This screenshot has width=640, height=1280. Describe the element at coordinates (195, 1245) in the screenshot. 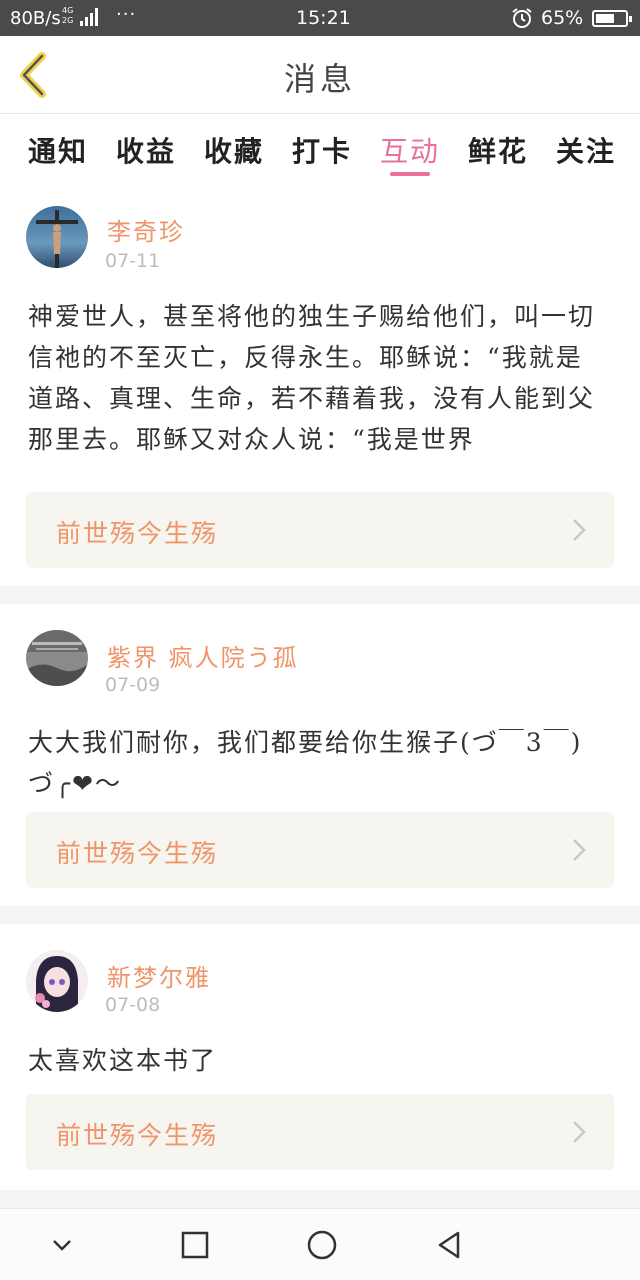

I see `square-icon` at that location.